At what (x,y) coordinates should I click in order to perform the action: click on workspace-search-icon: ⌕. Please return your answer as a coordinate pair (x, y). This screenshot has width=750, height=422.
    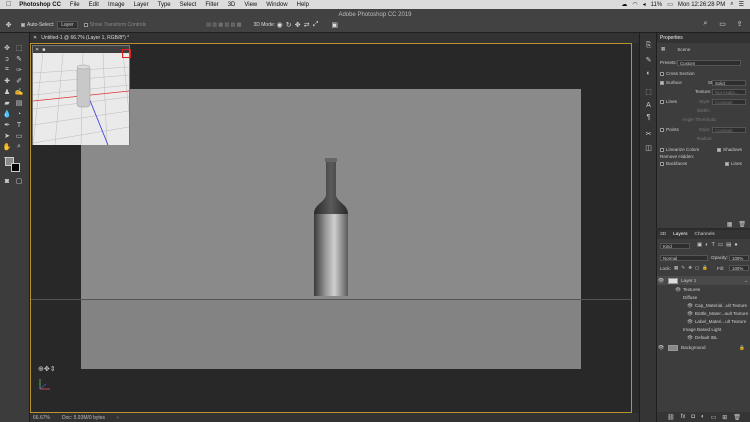
    Looking at the image, I should click on (705, 23).